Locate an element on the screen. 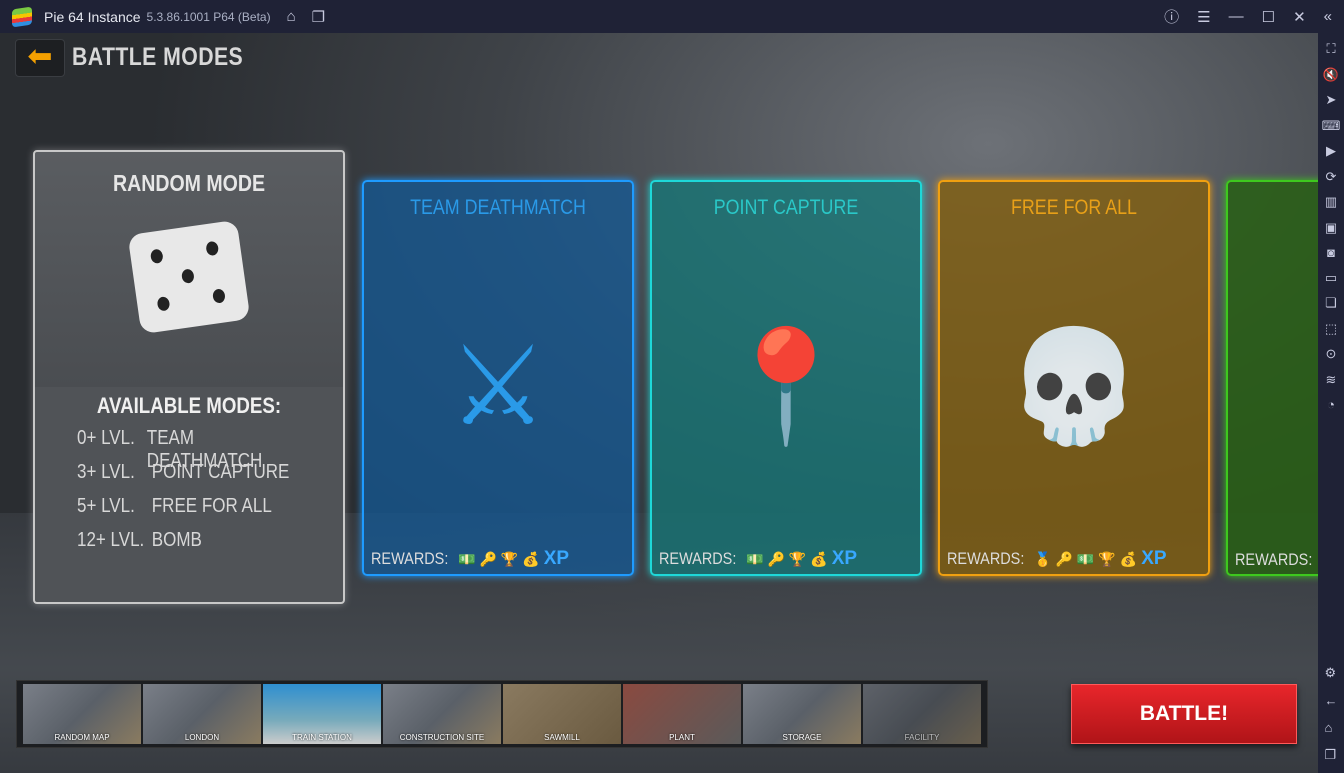  speed-icon: ◔ is located at coordinates (1331, 404).